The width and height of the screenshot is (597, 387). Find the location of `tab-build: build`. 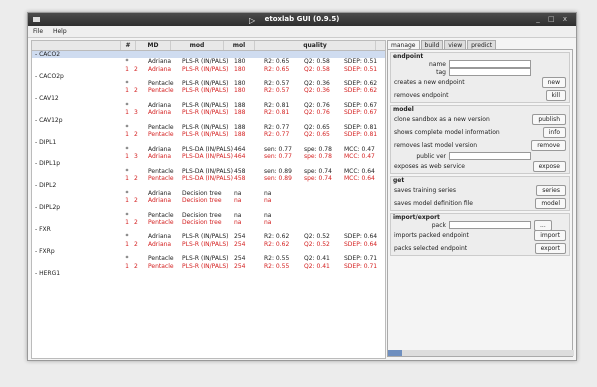

tab-build: build is located at coordinates (432, 44).